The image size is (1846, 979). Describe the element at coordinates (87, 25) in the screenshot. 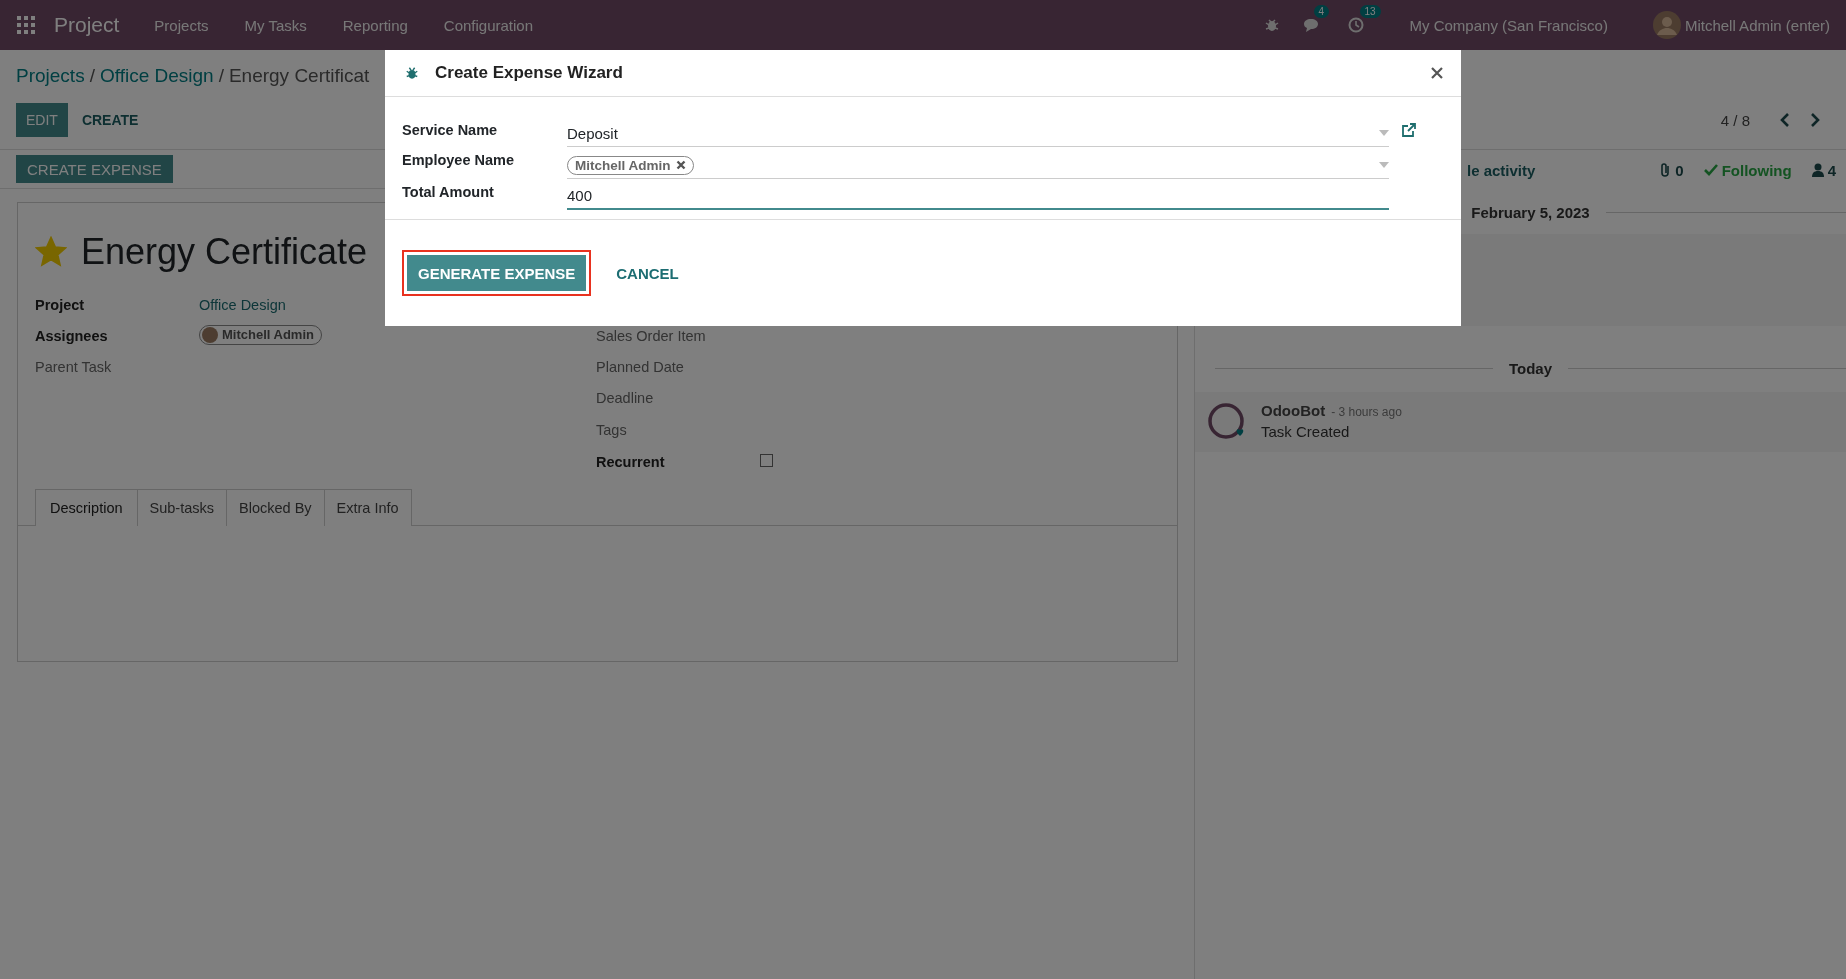

I see `app-name: Project` at that location.